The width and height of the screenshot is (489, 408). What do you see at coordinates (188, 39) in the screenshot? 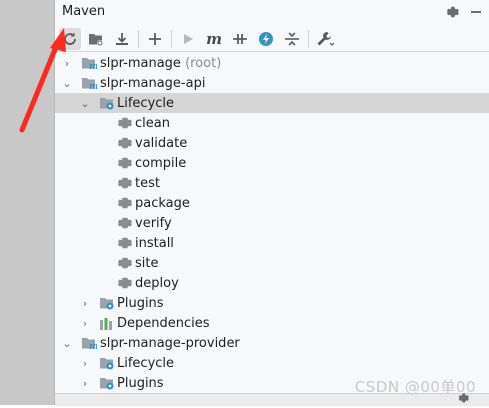
I see `run-icon` at bounding box center [188, 39].